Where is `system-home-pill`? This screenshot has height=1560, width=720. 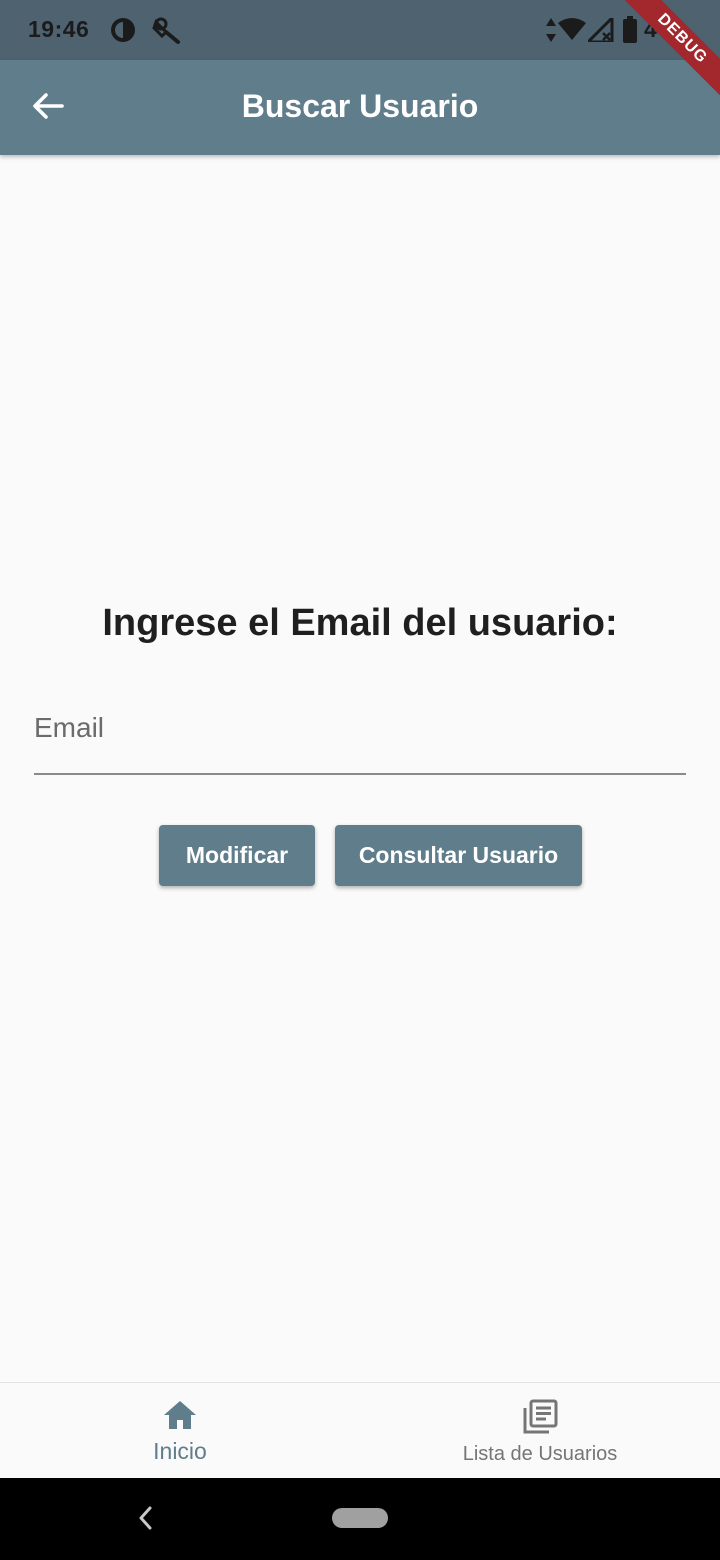
system-home-pill is located at coordinates (360, 1518).